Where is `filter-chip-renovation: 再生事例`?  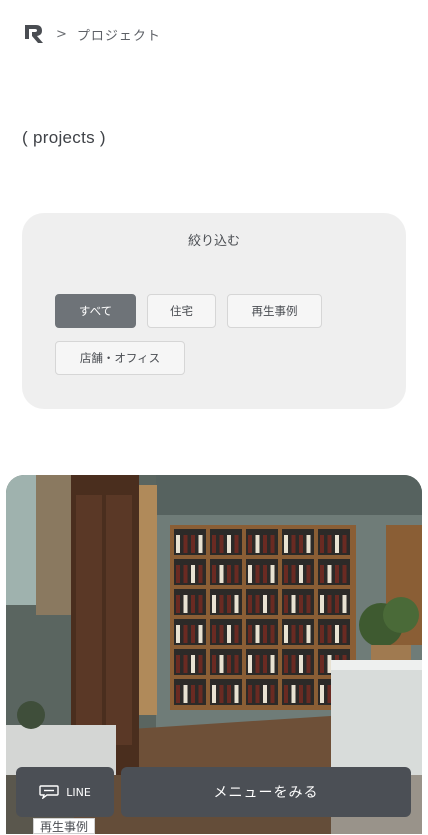
filter-chip-renovation: 再生事例 is located at coordinates (274, 311).